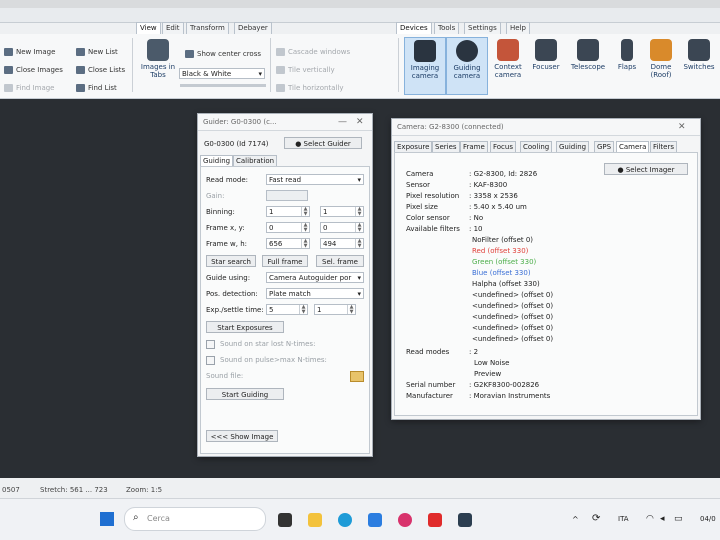 This screenshot has width=720, height=540. What do you see at coordinates (222, 73) in the screenshot?
I see `stretch-mode-select: Black & White ▾` at bounding box center [222, 73].